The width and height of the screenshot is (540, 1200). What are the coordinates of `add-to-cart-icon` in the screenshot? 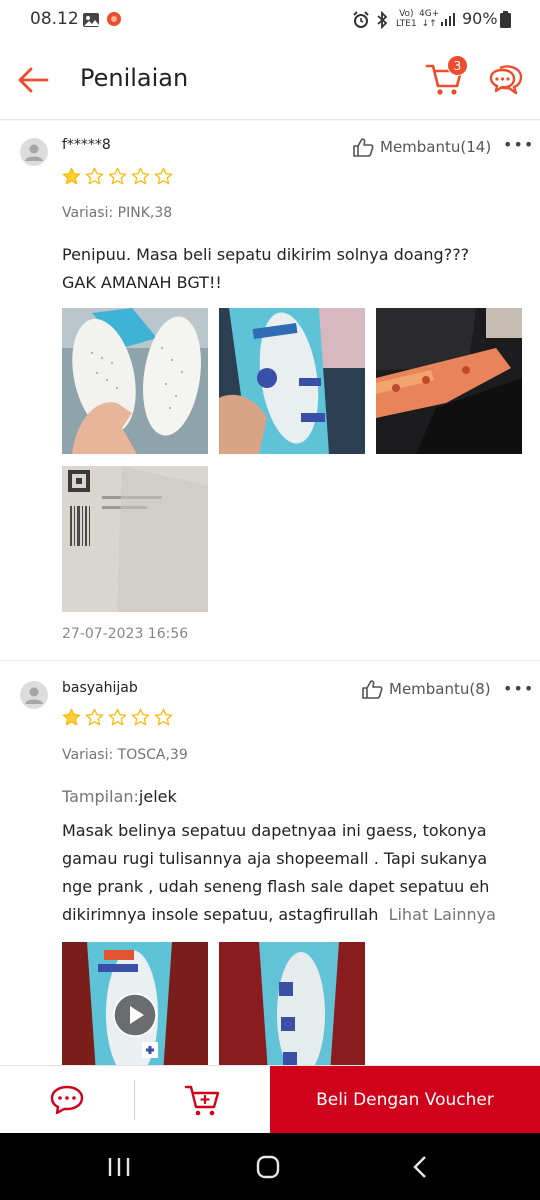 It's located at (201, 1100).